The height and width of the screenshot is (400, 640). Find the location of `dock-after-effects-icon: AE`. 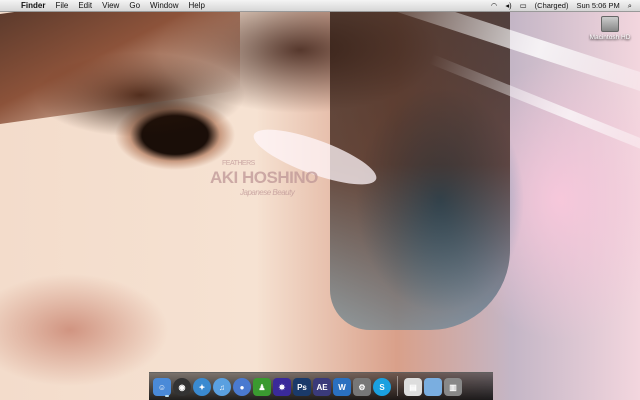

dock-after-effects-icon: AE is located at coordinates (322, 387).